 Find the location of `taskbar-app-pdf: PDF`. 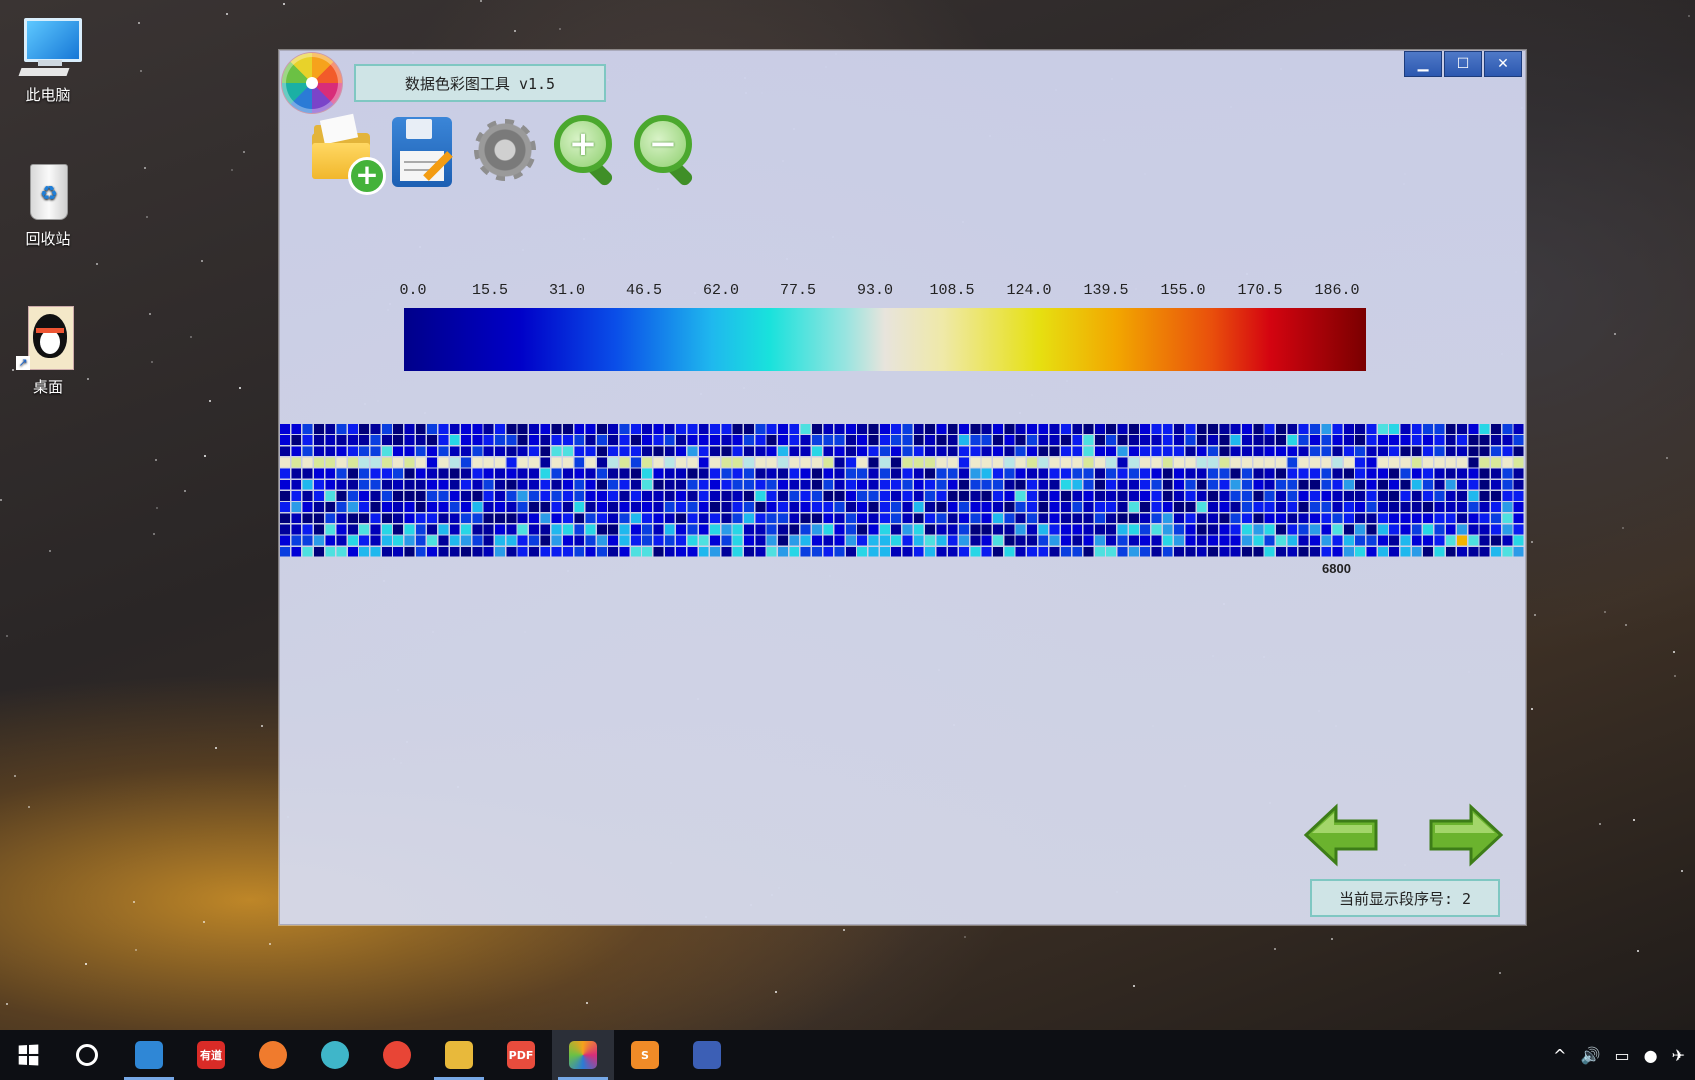

taskbar-app-pdf: PDF is located at coordinates (521, 1055).